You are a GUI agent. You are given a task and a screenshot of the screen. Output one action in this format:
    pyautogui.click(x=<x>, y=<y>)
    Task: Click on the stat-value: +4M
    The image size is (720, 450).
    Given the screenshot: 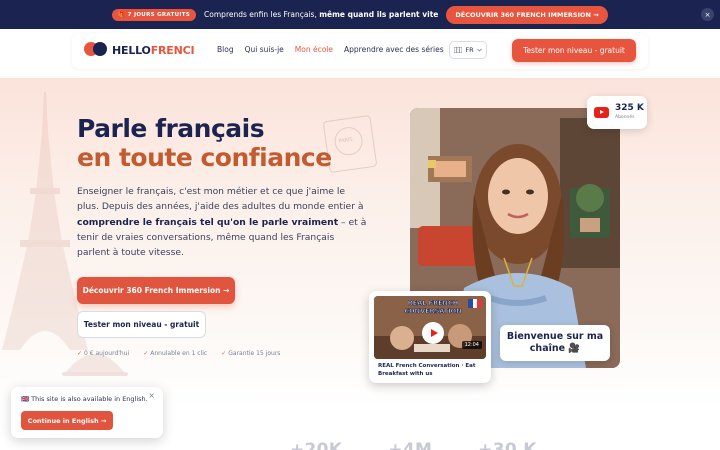 What is the action you would take?
    pyautogui.click(x=410, y=445)
    